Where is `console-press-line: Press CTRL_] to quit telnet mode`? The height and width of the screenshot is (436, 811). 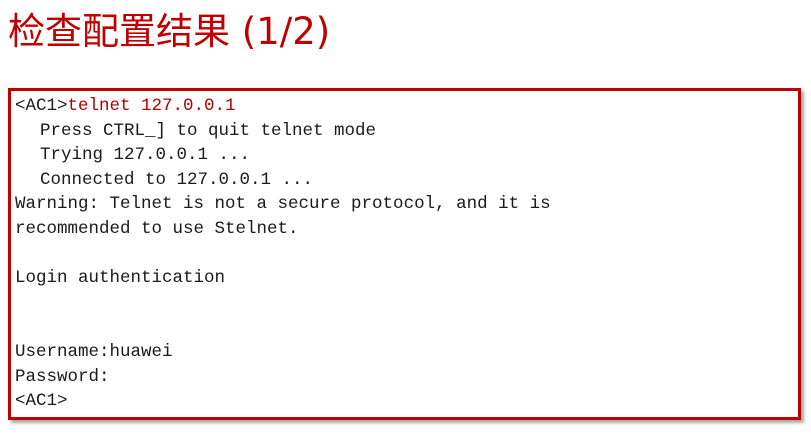 console-press-line: Press CTRL_] to quit telnet mode is located at coordinates (208, 130).